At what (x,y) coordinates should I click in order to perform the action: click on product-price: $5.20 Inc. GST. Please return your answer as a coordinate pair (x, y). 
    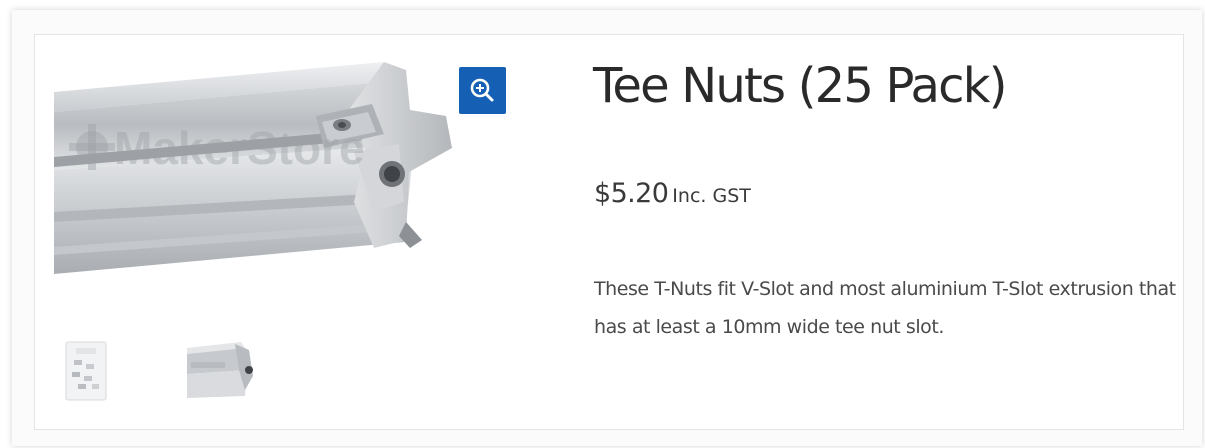
    Looking at the image, I should click on (672, 193).